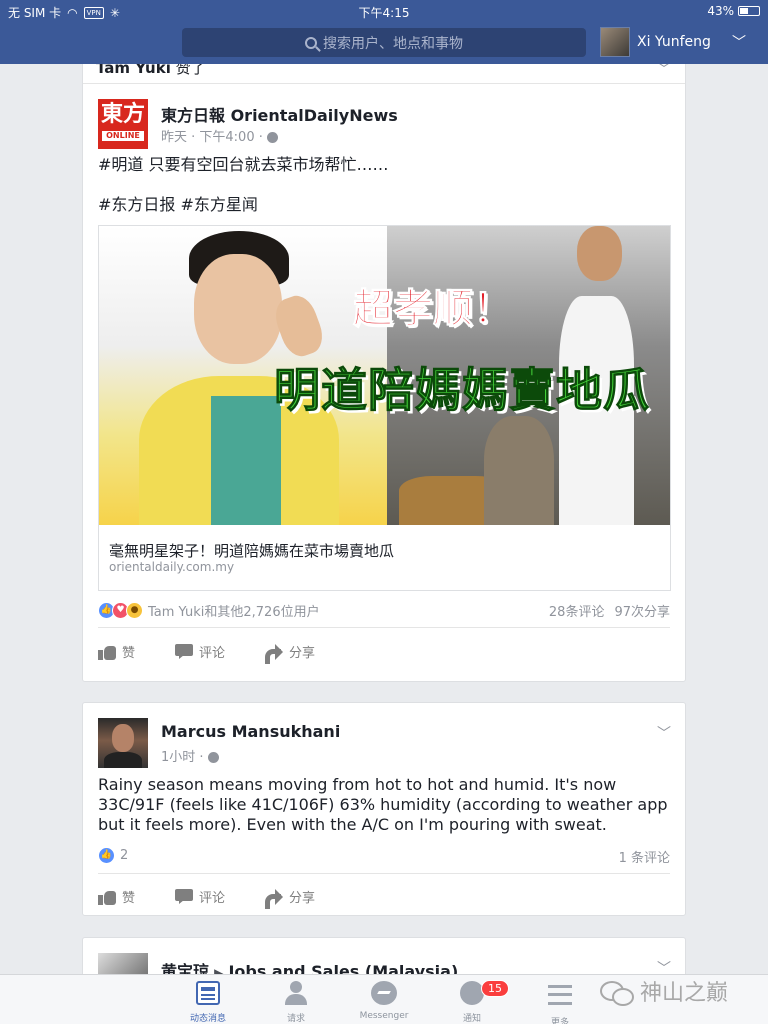 The height and width of the screenshot is (1024, 768). I want to click on post-author: 東方日報 OrientalDailyNews, so click(279, 114).